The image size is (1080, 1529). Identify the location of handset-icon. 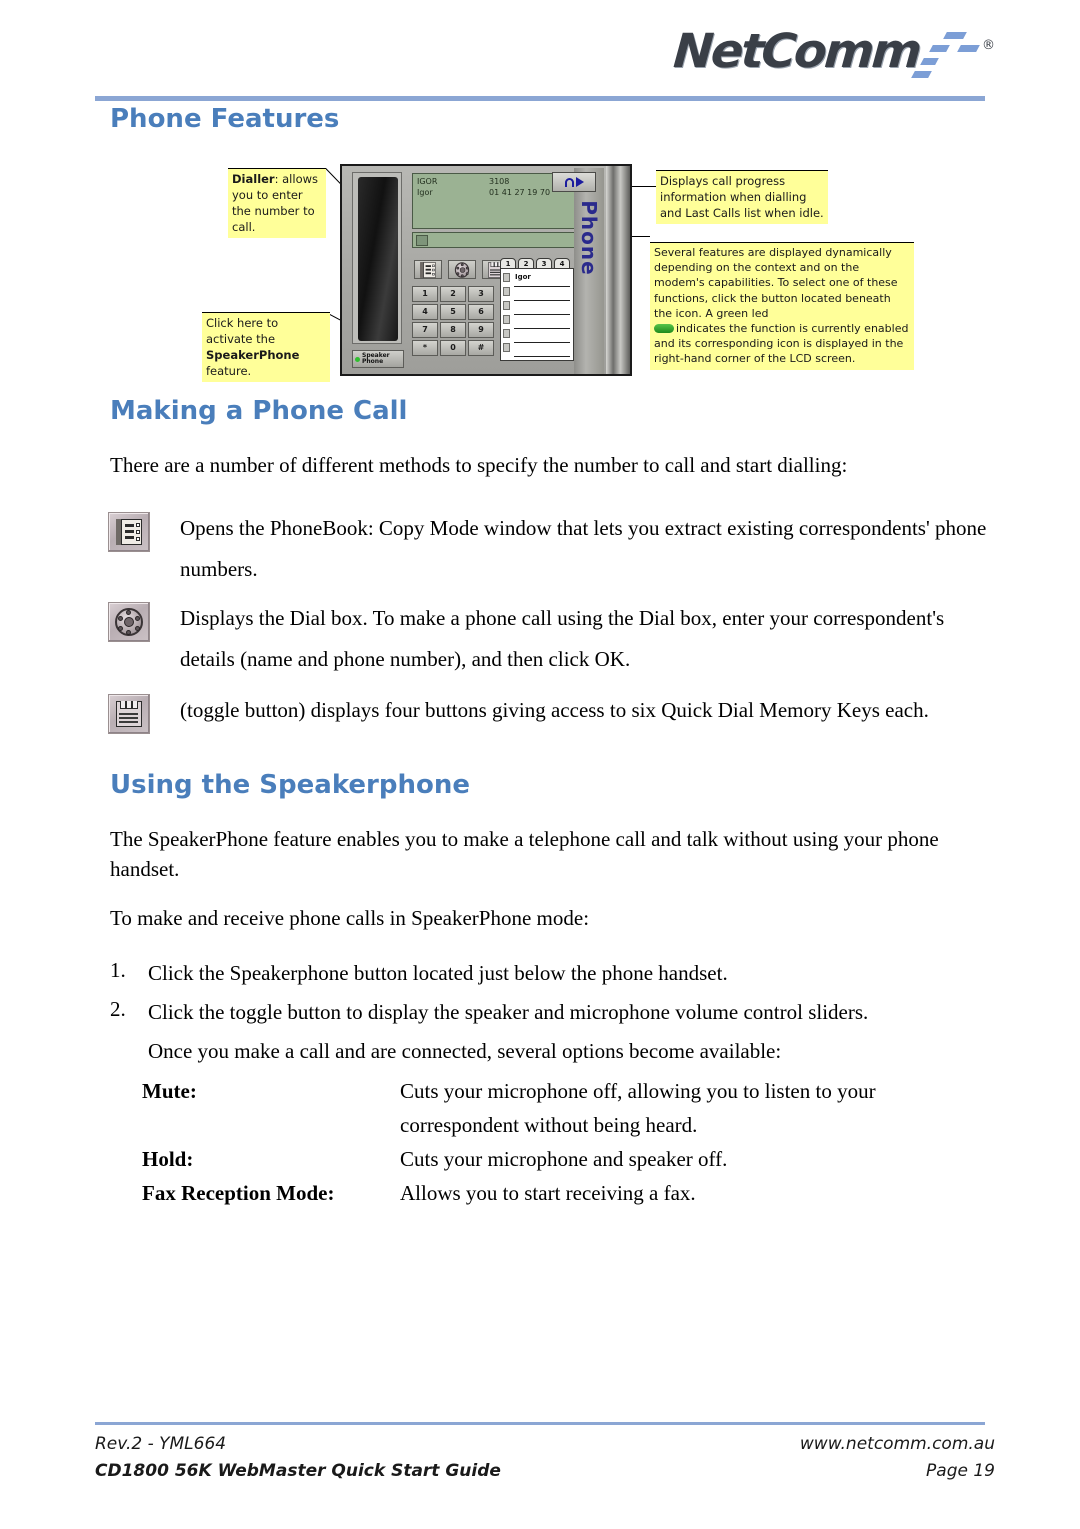
(569, 182).